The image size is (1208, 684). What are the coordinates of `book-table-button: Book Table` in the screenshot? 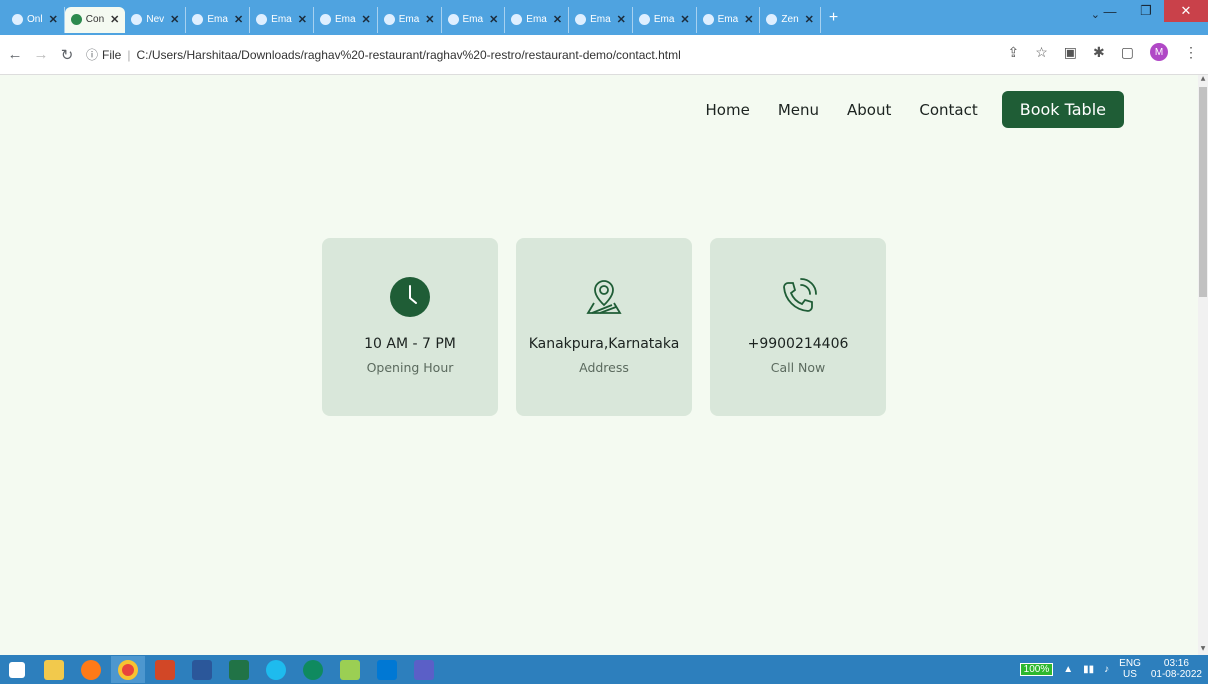 It's located at (1062, 109).